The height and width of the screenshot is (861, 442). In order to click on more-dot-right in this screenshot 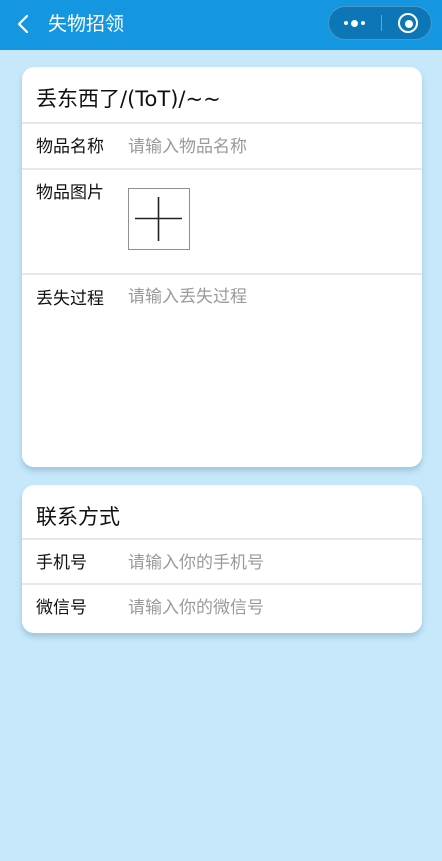, I will do `click(363, 23)`.